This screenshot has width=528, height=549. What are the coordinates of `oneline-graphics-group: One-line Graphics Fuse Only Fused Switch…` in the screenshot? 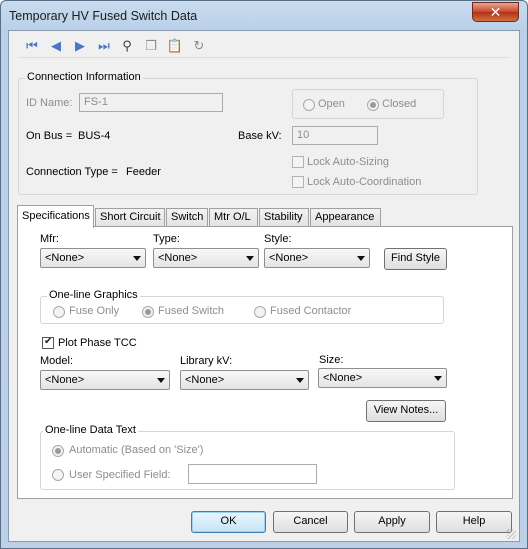 It's located at (242, 306).